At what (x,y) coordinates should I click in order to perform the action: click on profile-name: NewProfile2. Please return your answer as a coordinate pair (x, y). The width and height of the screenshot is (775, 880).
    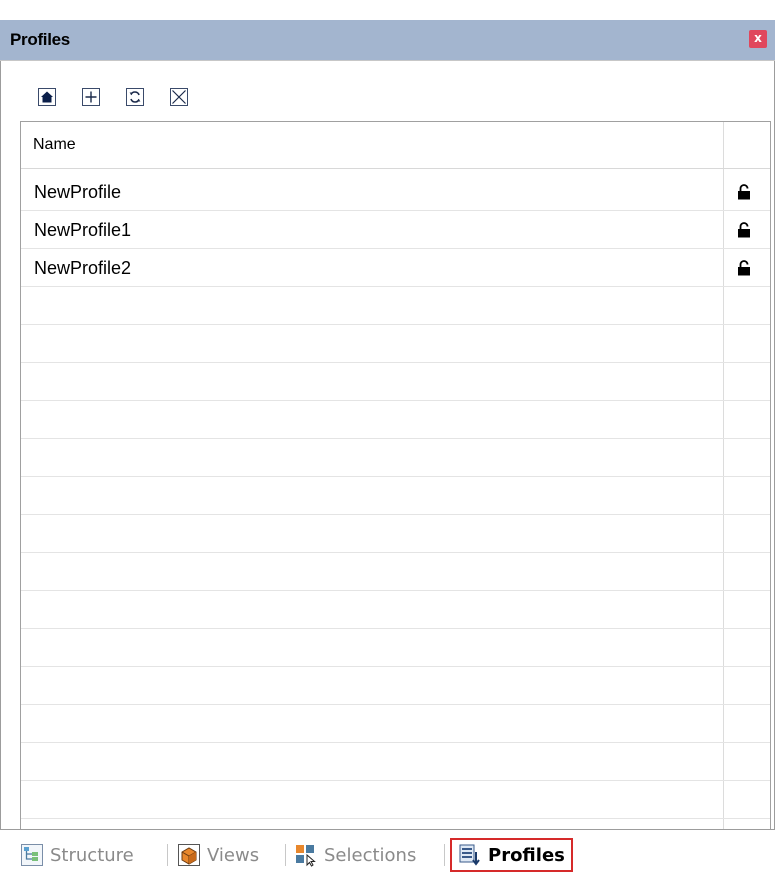
    Looking at the image, I should click on (83, 268).